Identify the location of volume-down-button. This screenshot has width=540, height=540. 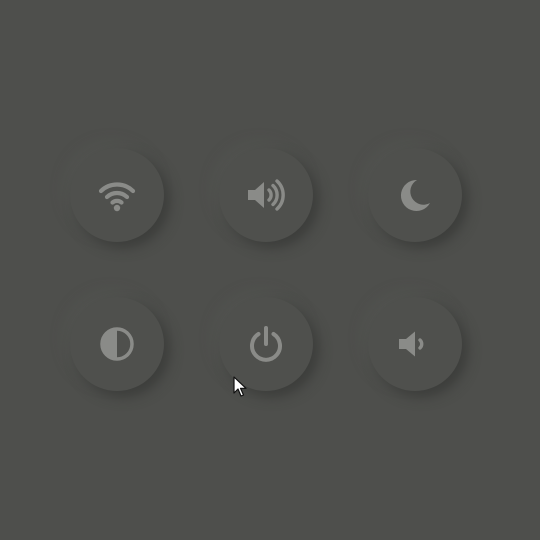
(415, 344).